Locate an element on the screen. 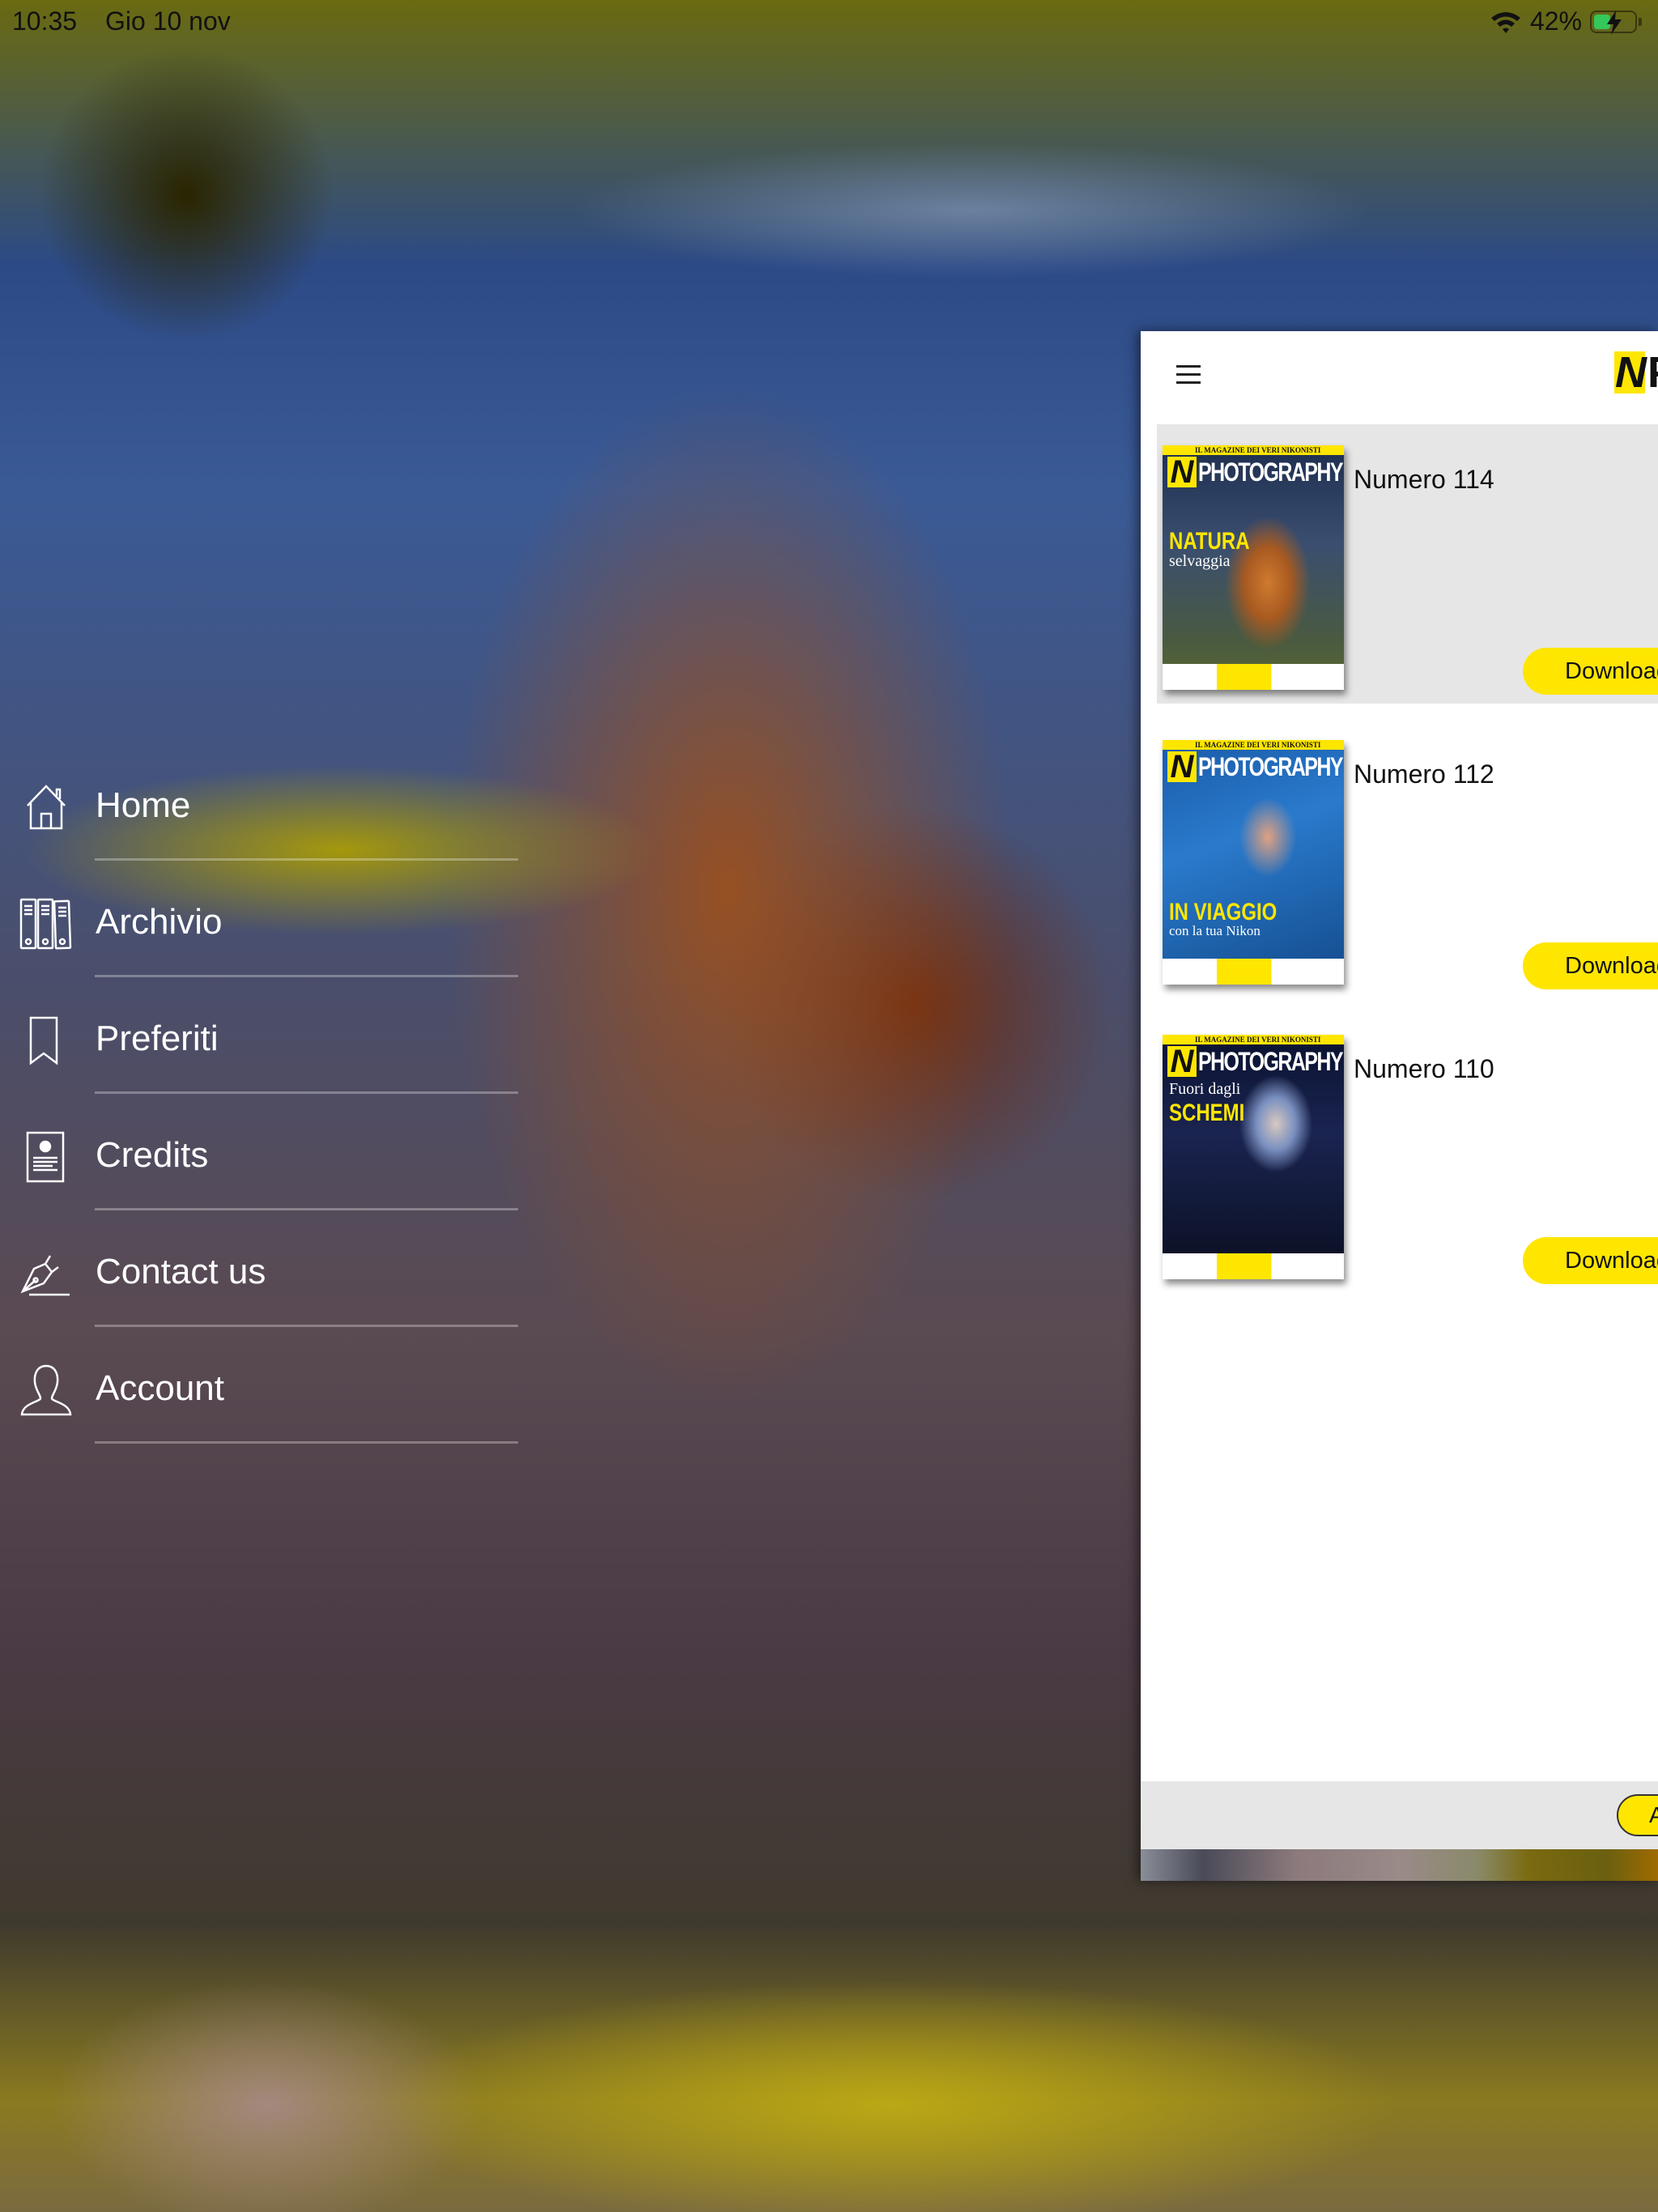  app-bottom-strip is located at coordinates (1399, 1865).